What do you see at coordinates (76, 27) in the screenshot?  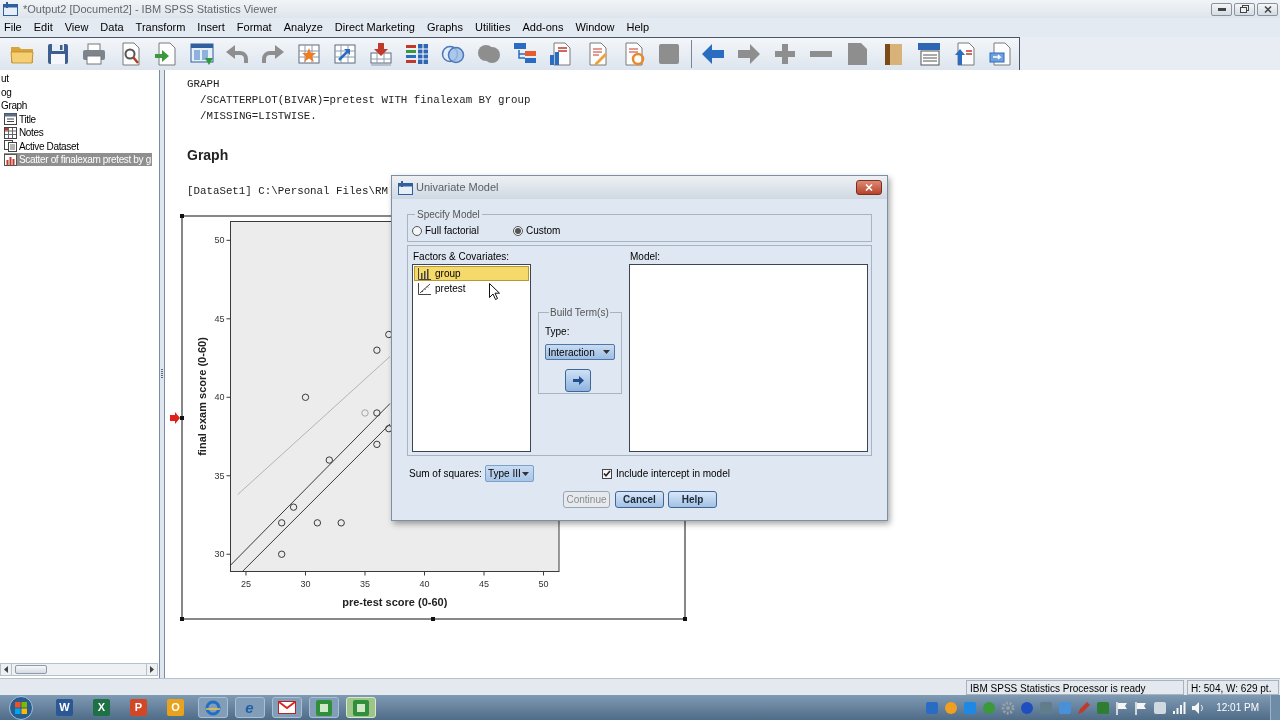 I see `menu-item: View` at bounding box center [76, 27].